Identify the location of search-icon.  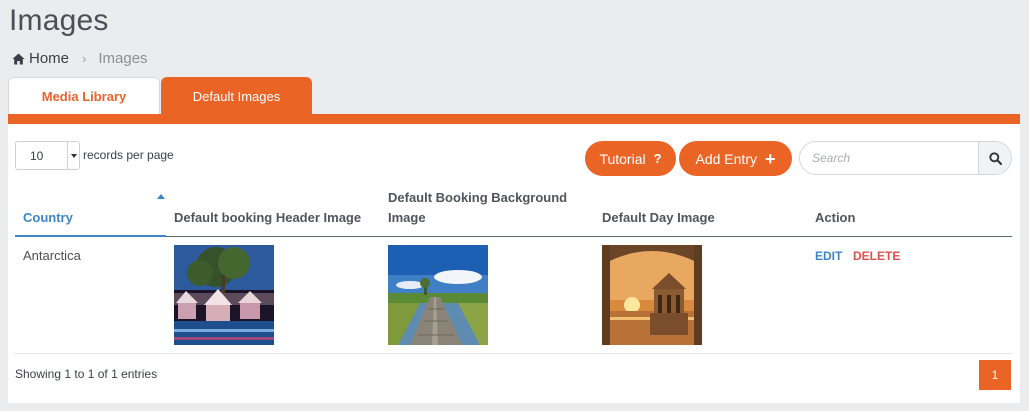
(995, 158).